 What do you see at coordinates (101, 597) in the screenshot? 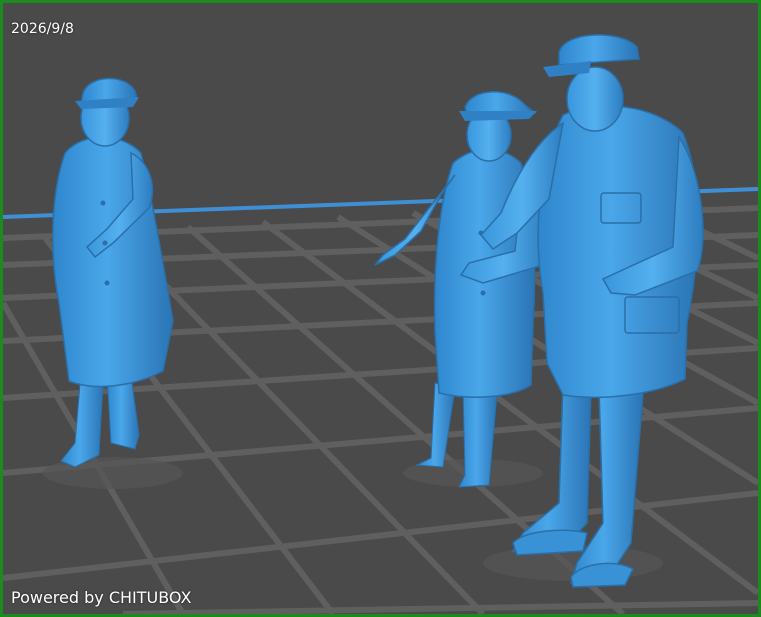
I see `watermark-label: Powered by CHITUBOX` at bounding box center [101, 597].